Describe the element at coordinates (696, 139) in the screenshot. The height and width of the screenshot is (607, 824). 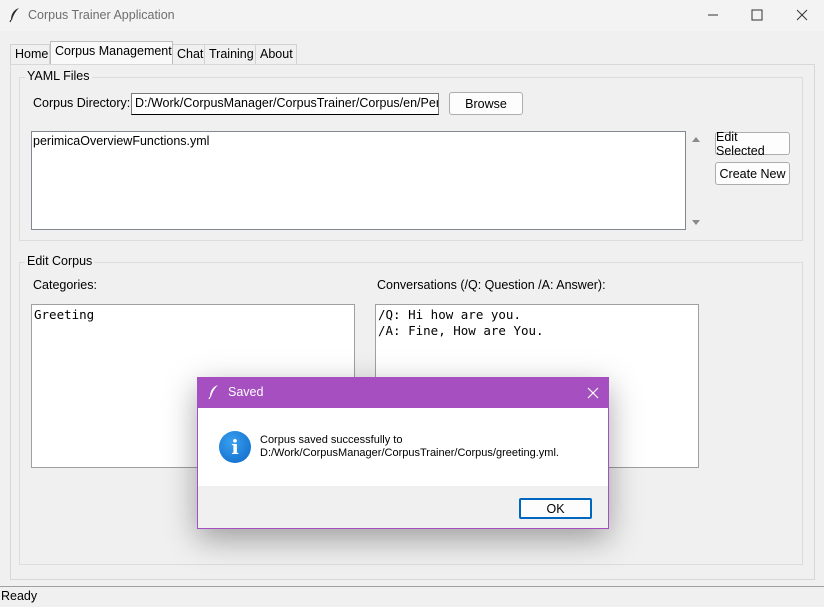
I see `scroll-up-icon` at that location.